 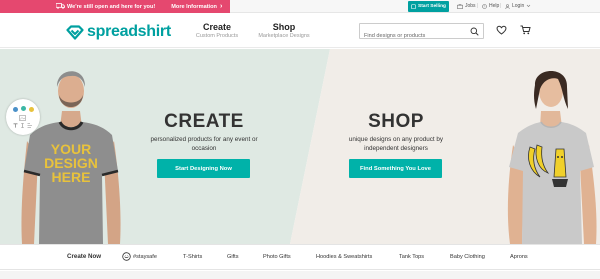 What do you see at coordinates (203, 168) in the screenshot?
I see `start-designing-button: Start Designing Now` at bounding box center [203, 168].